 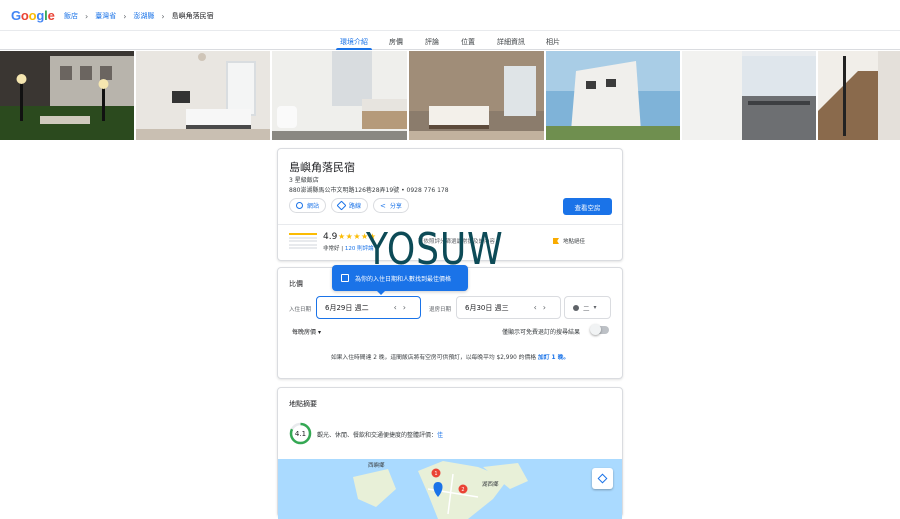 I want to click on rating-bars-icon, so click(x=303, y=242).